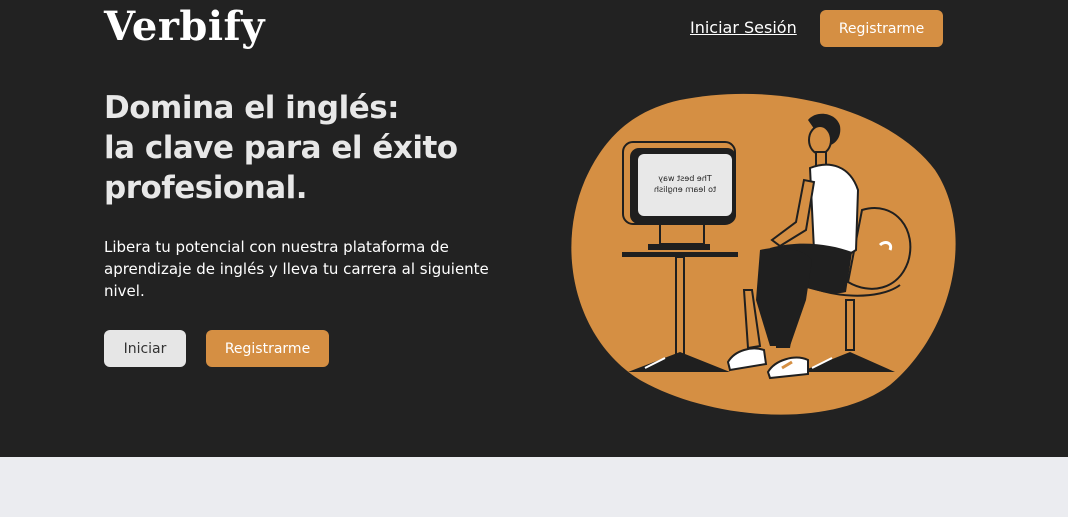 The image size is (1068, 517). Describe the element at coordinates (834, 210) in the screenshot. I see `person-shirt` at that location.